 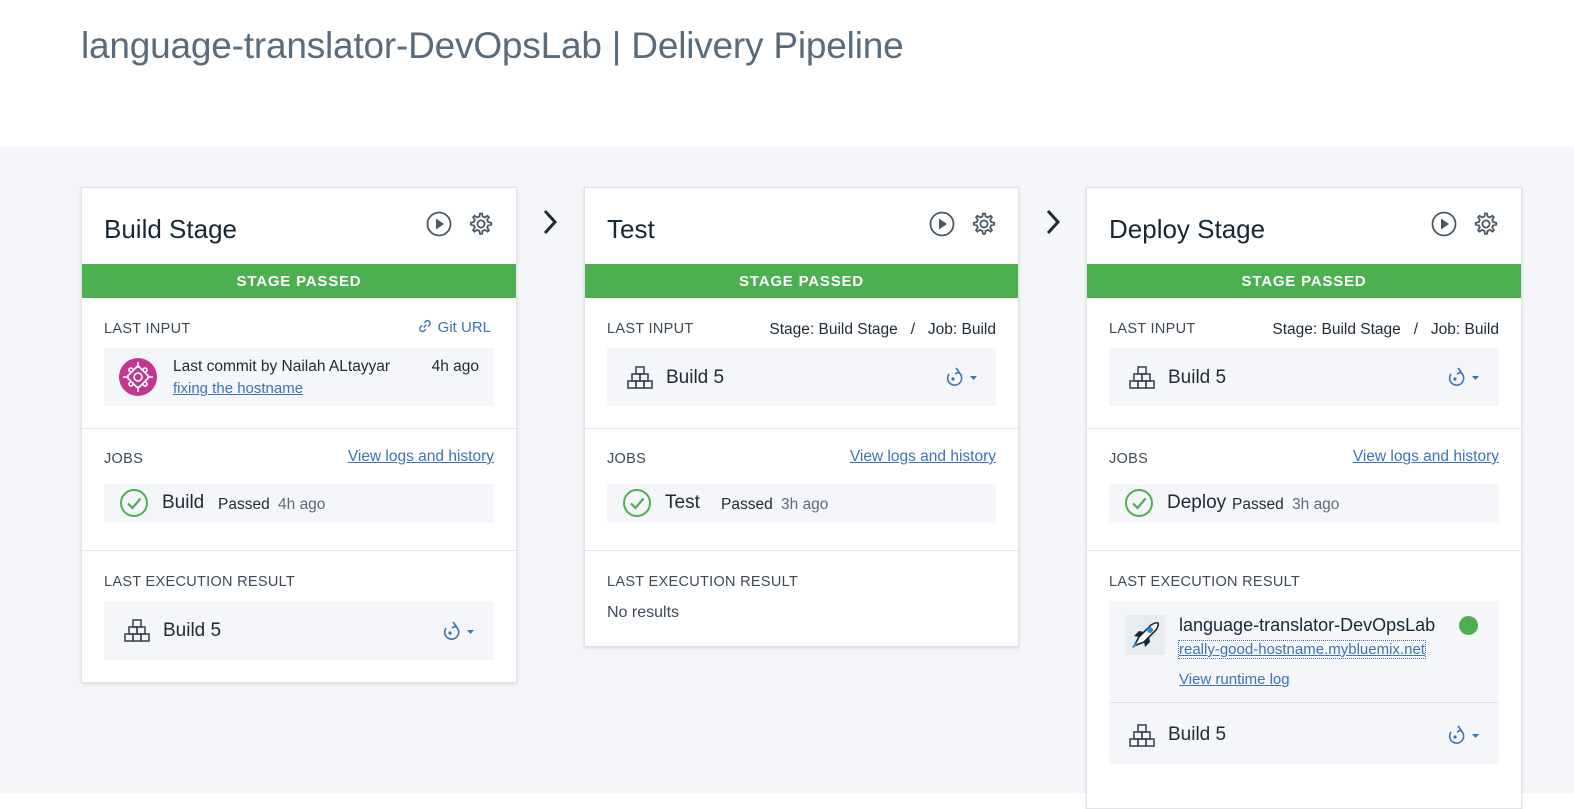 I want to click on no-results-text: No results, so click(x=643, y=612).